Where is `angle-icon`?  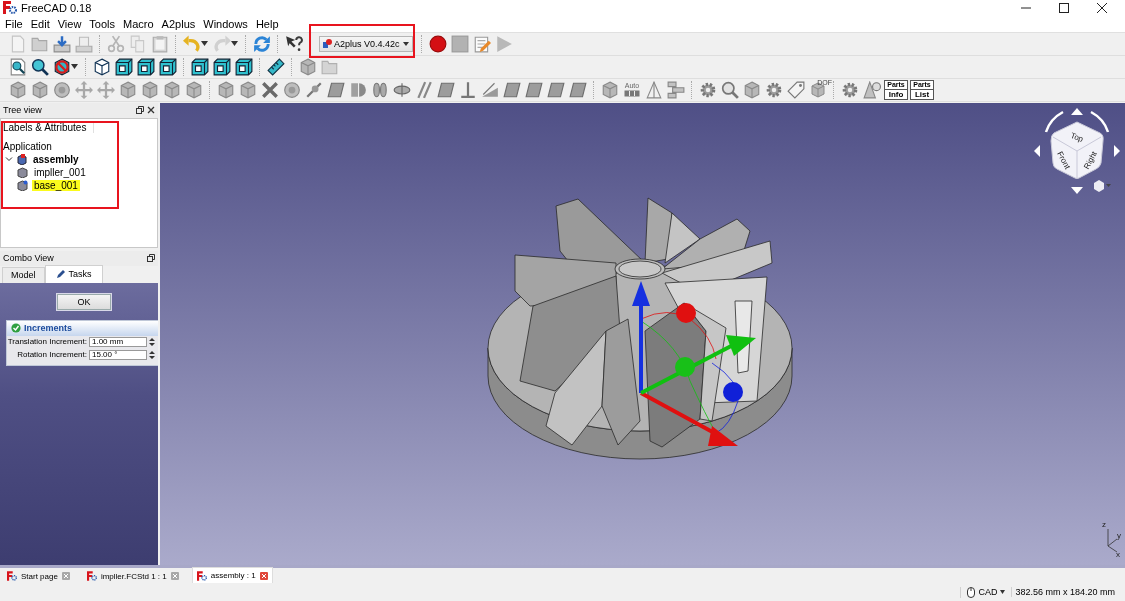 angle-icon is located at coordinates (490, 89).